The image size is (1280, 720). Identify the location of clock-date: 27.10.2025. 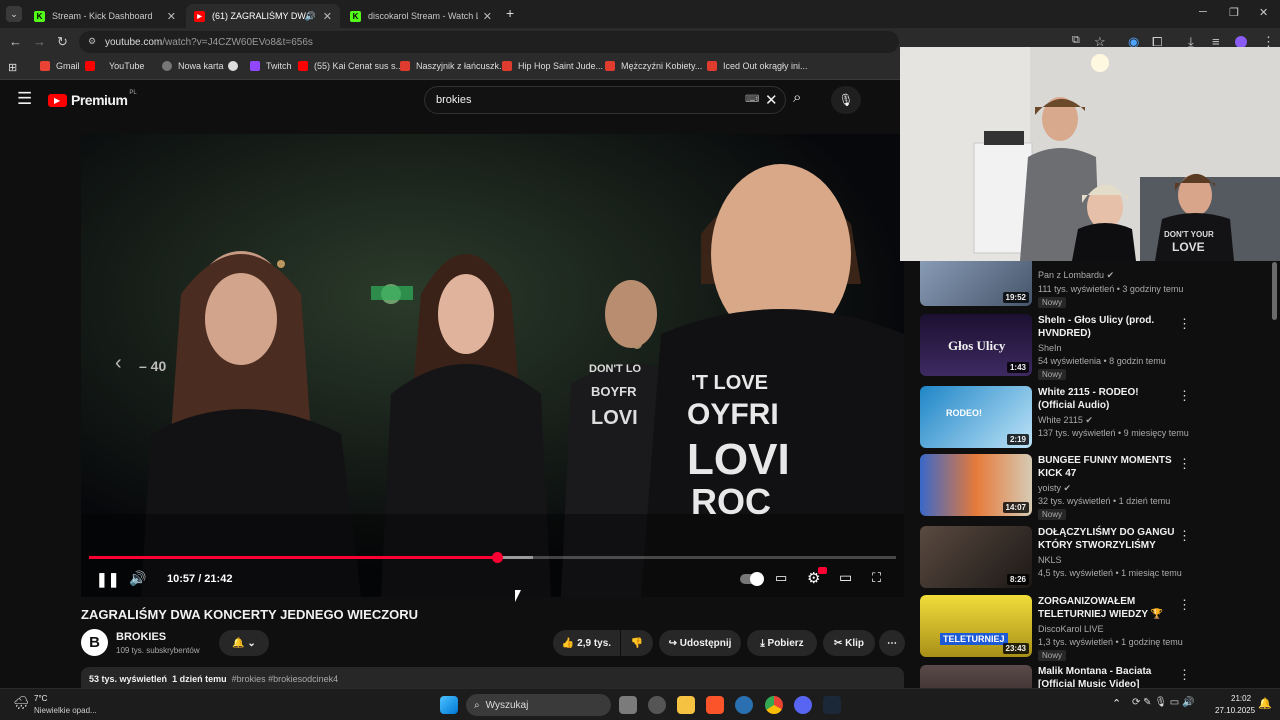
(1235, 710).